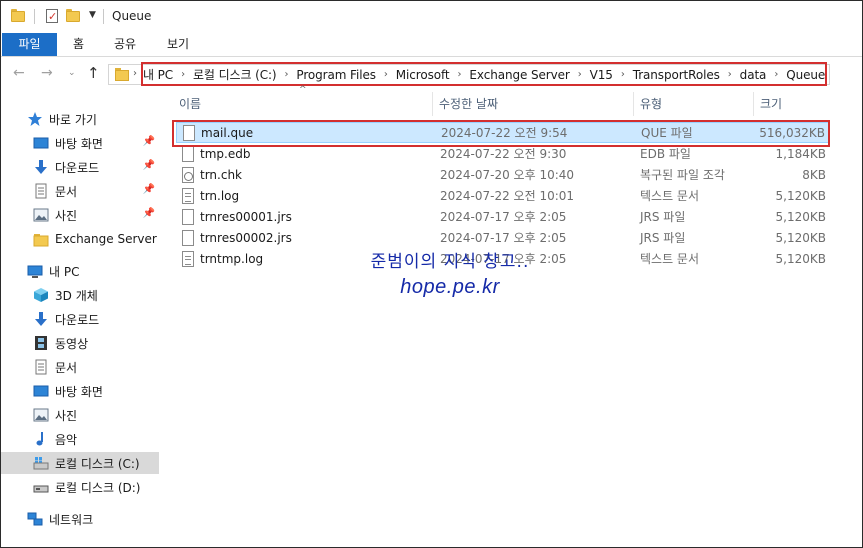 Image resolution: width=863 pixels, height=548 pixels. I want to click on sidebar-item-3d-objects: 3D 개체, so click(80, 295).